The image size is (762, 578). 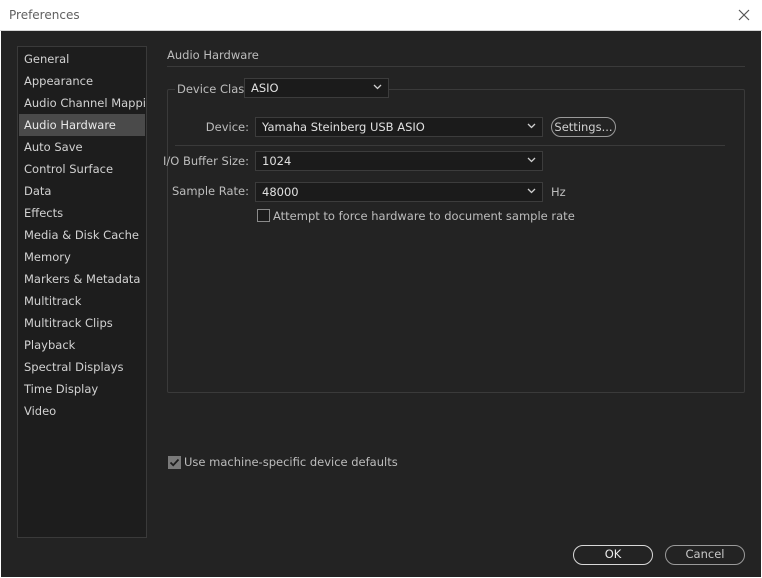 I want to click on device-label: Device:, so click(x=227, y=127).